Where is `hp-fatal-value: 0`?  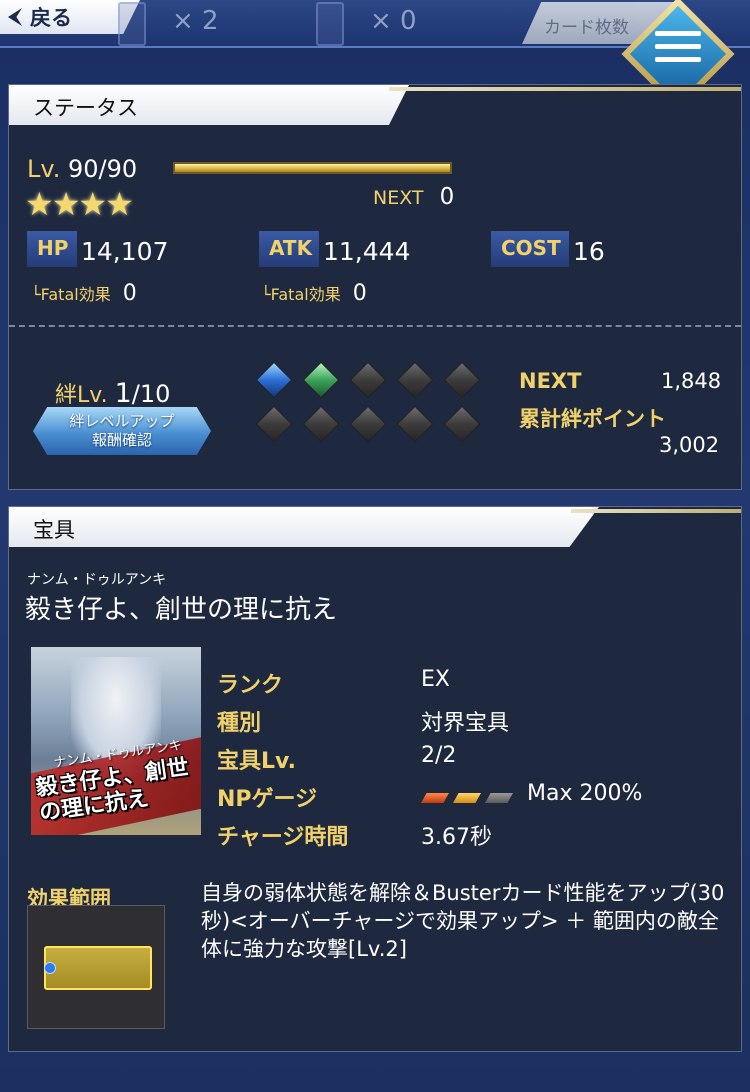 hp-fatal-value: 0 is located at coordinates (129, 293).